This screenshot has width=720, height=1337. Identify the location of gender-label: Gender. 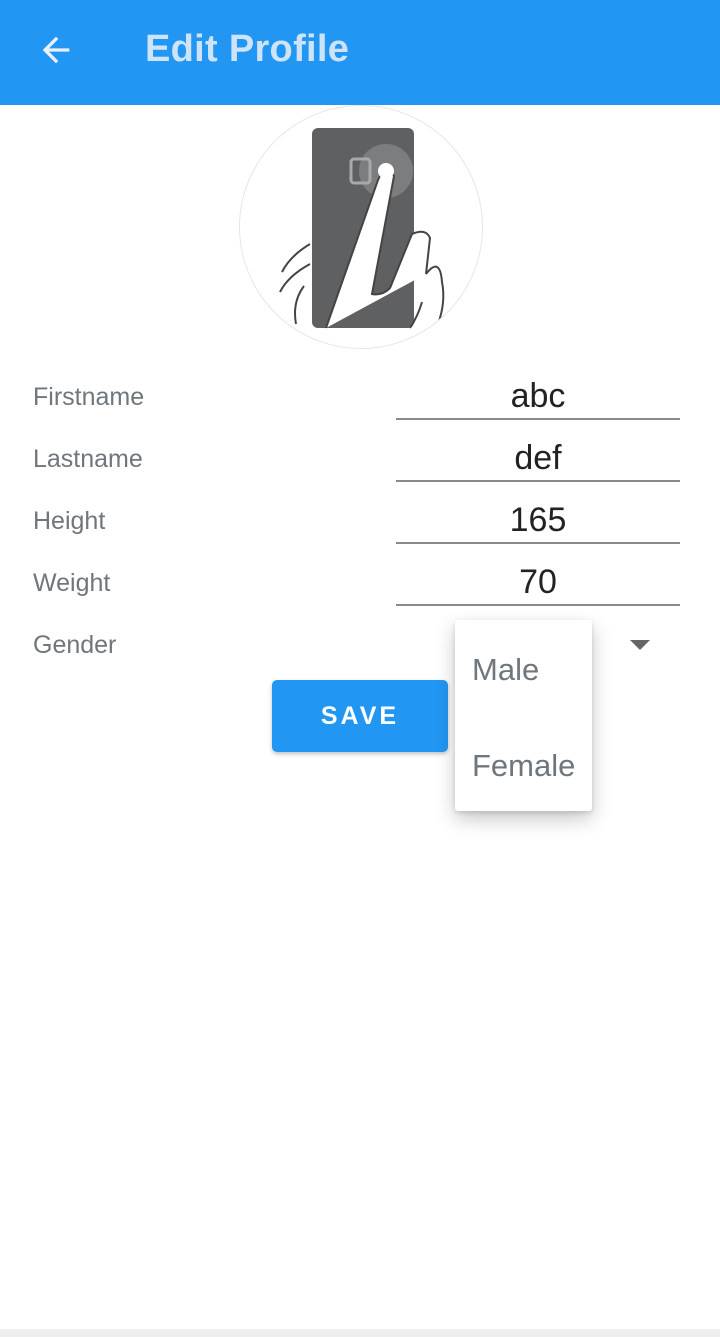
(75, 645).